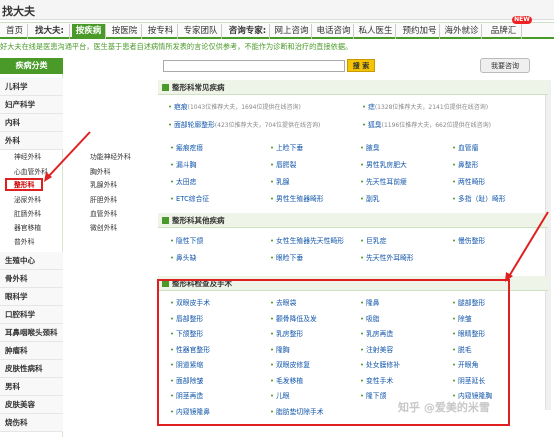  I want to click on arrow-to-plastic-surgery, so click(68, 155).